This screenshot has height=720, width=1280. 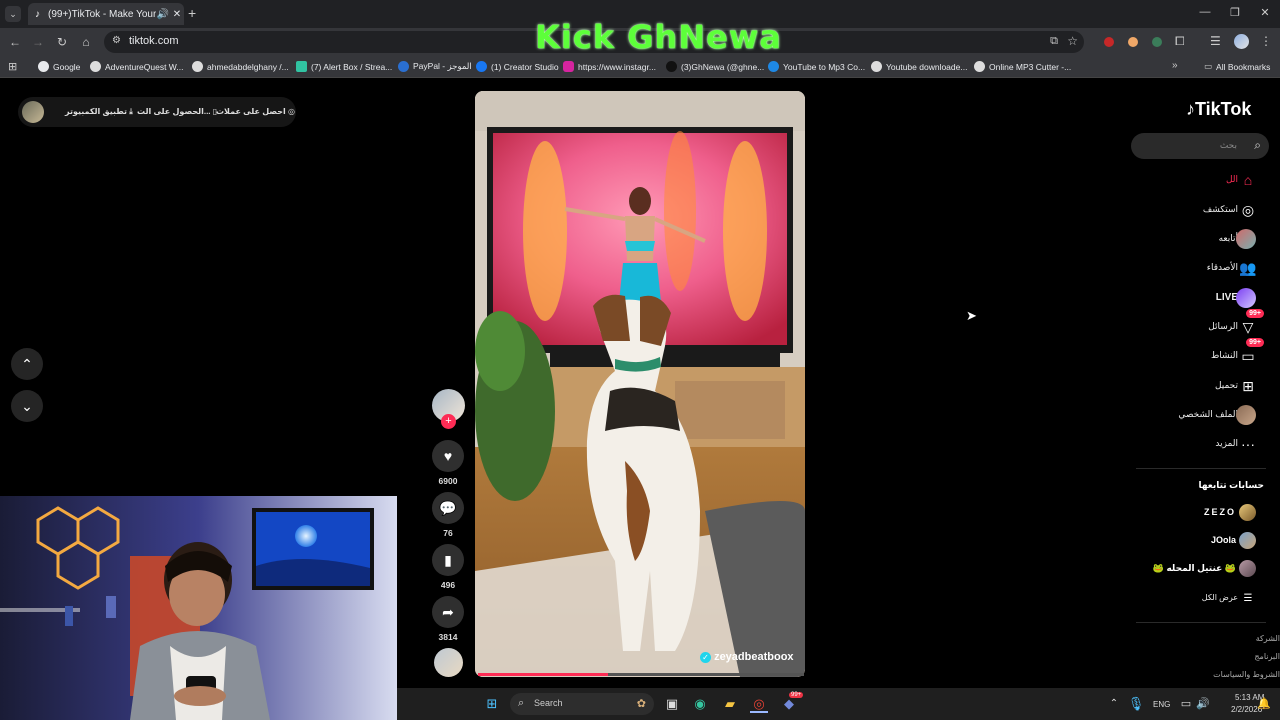 I want to click on meta-icon, so click(x=481, y=66).